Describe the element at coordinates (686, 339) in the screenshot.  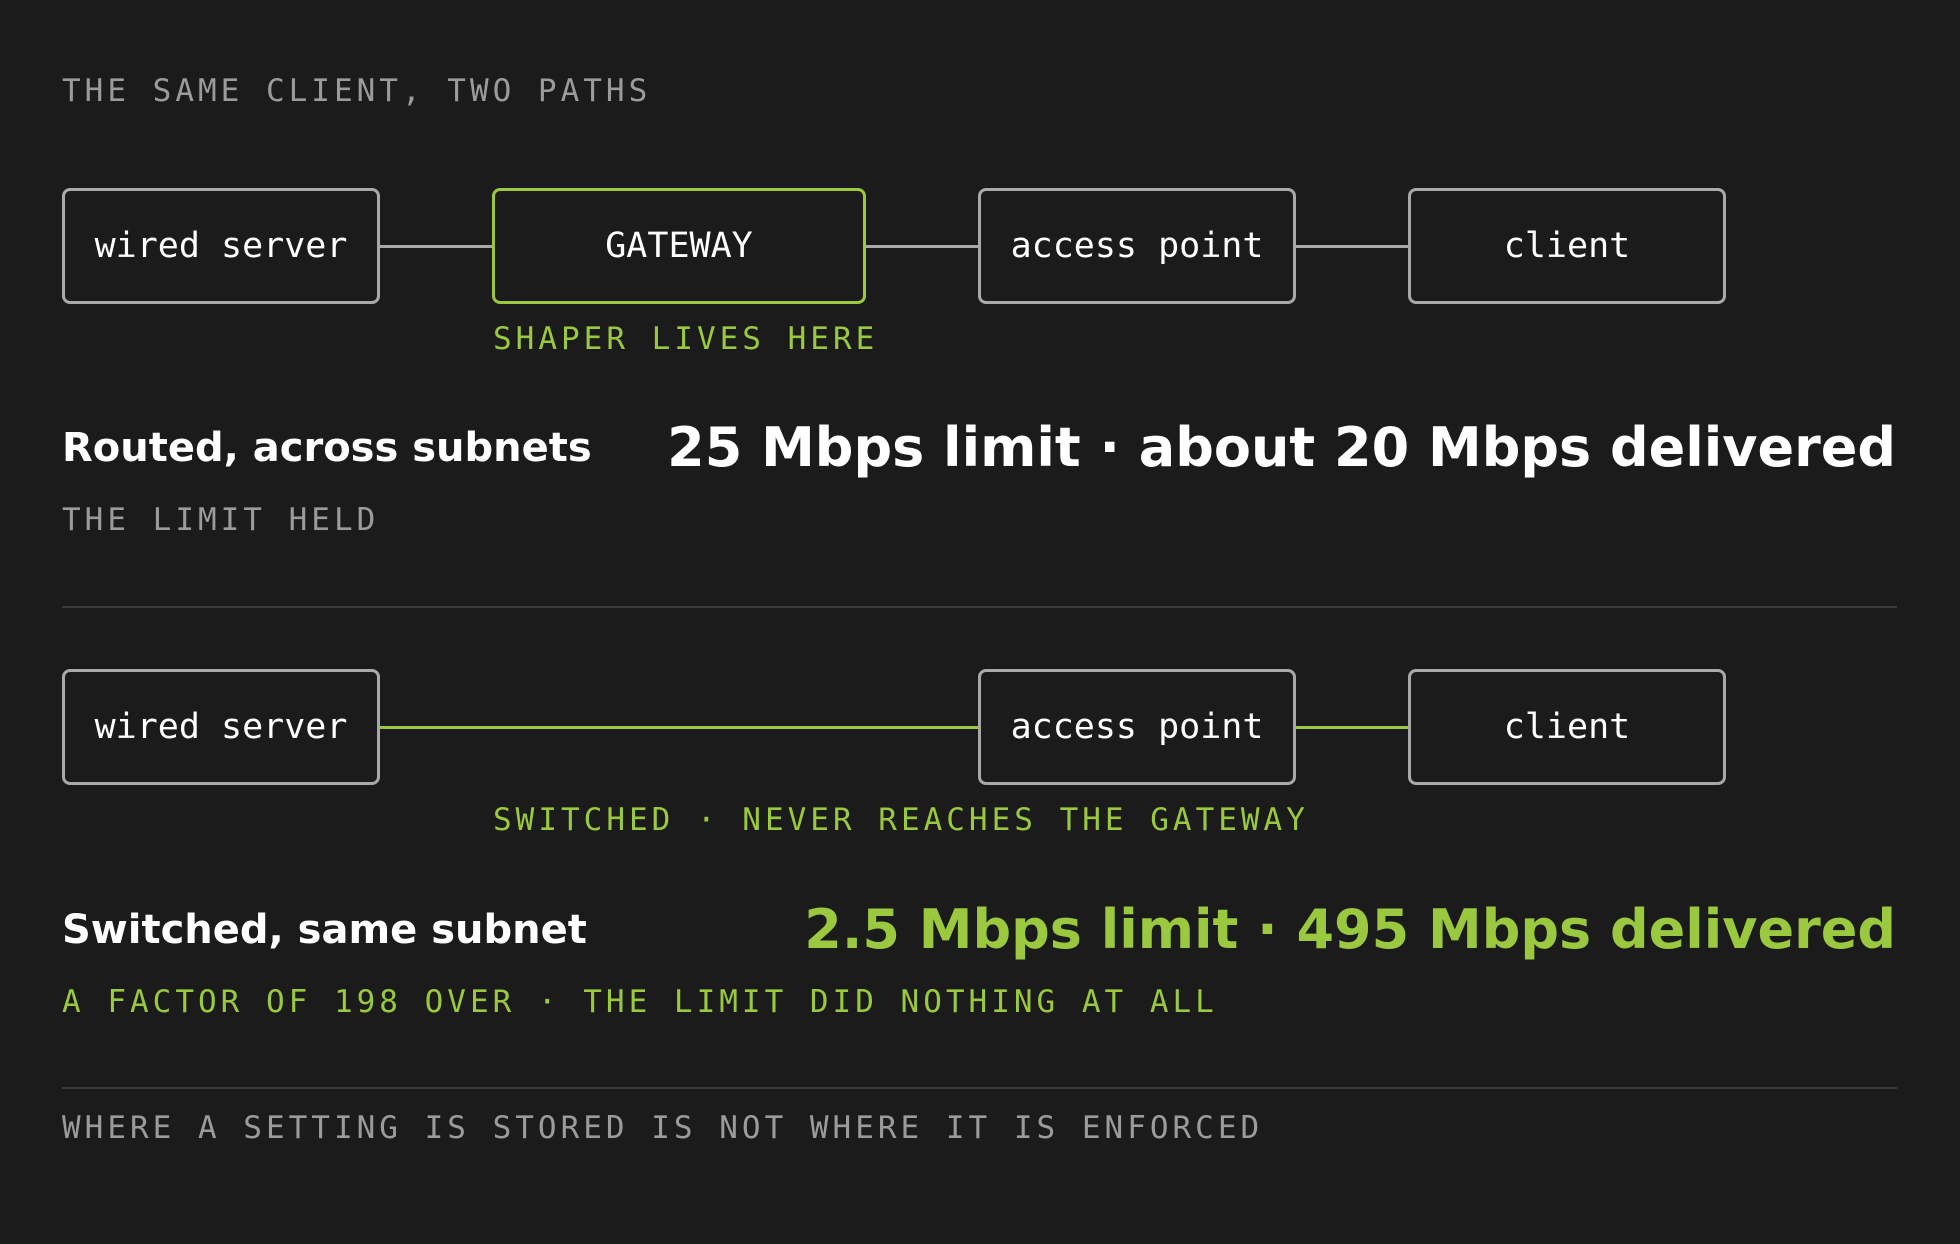
I see `gateway-note: SHAPER LIVES HERE` at that location.